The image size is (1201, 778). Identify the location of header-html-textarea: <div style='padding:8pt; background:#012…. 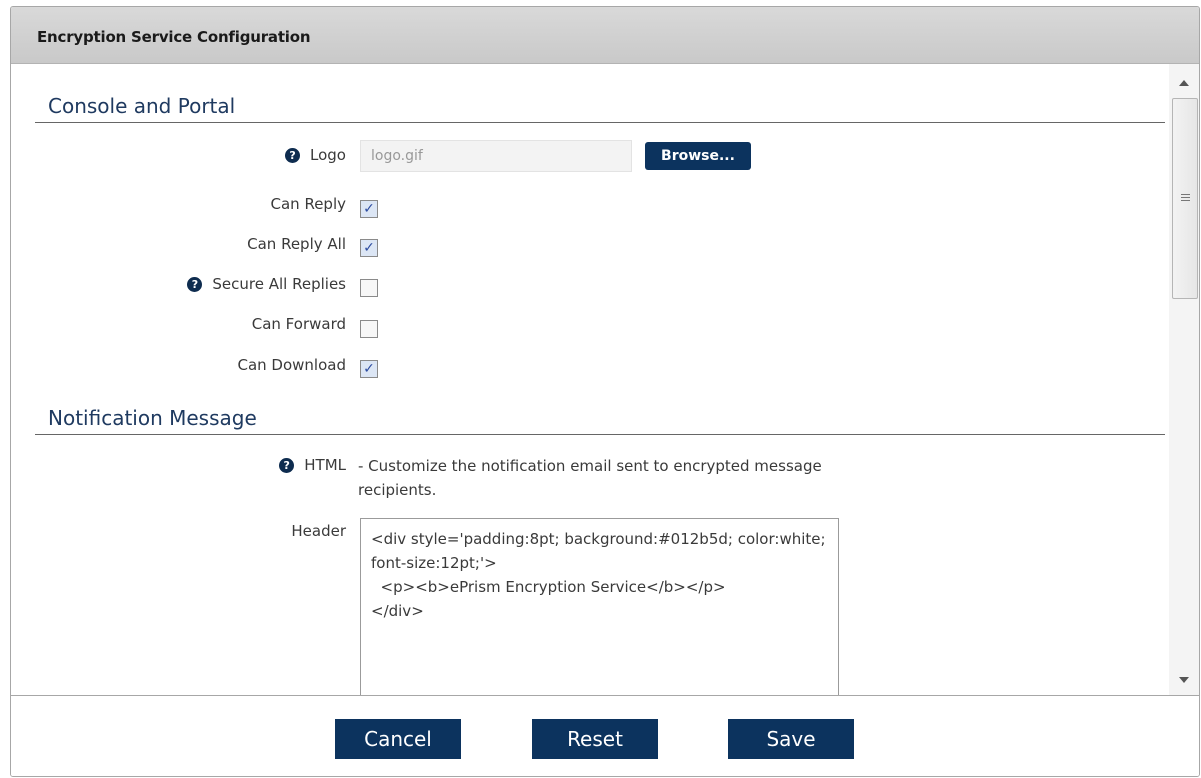
(599, 606).